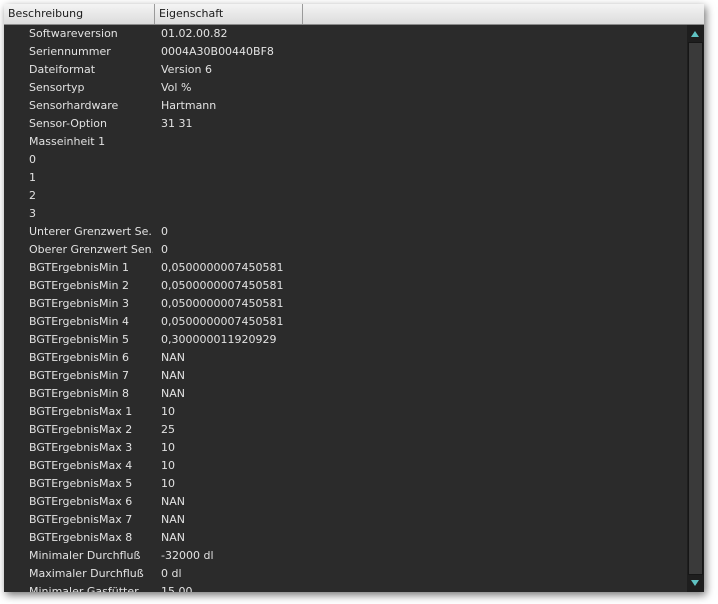 The image size is (718, 604). What do you see at coordinates (81, 465) in the screenshot?
I see `row-label: BGTErgebnisMax 4` at bounding box center [81, 465].